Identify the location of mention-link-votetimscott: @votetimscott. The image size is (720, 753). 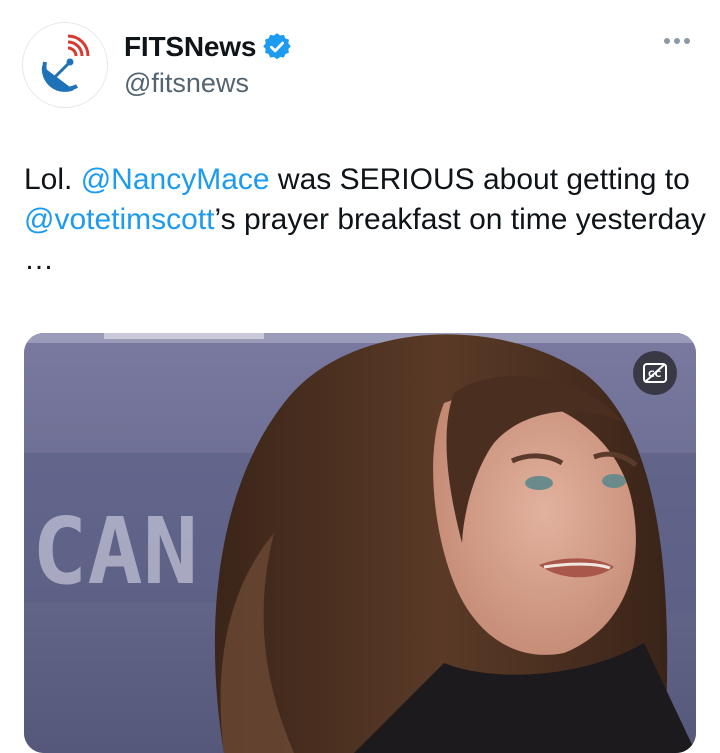
(119, 219).